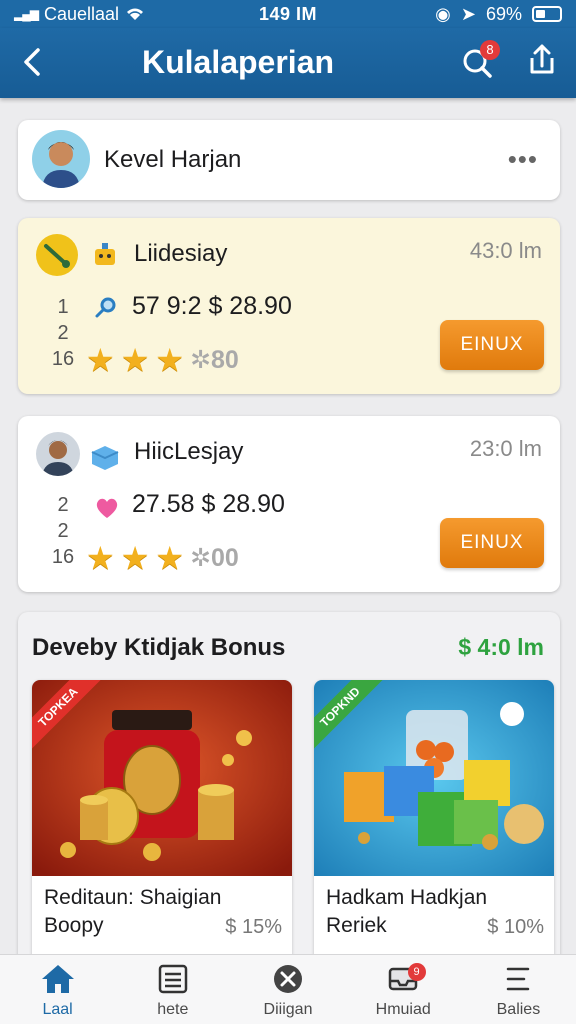 The image size is (576, 1024). I want to click on menu-icon, so click(518, 979).